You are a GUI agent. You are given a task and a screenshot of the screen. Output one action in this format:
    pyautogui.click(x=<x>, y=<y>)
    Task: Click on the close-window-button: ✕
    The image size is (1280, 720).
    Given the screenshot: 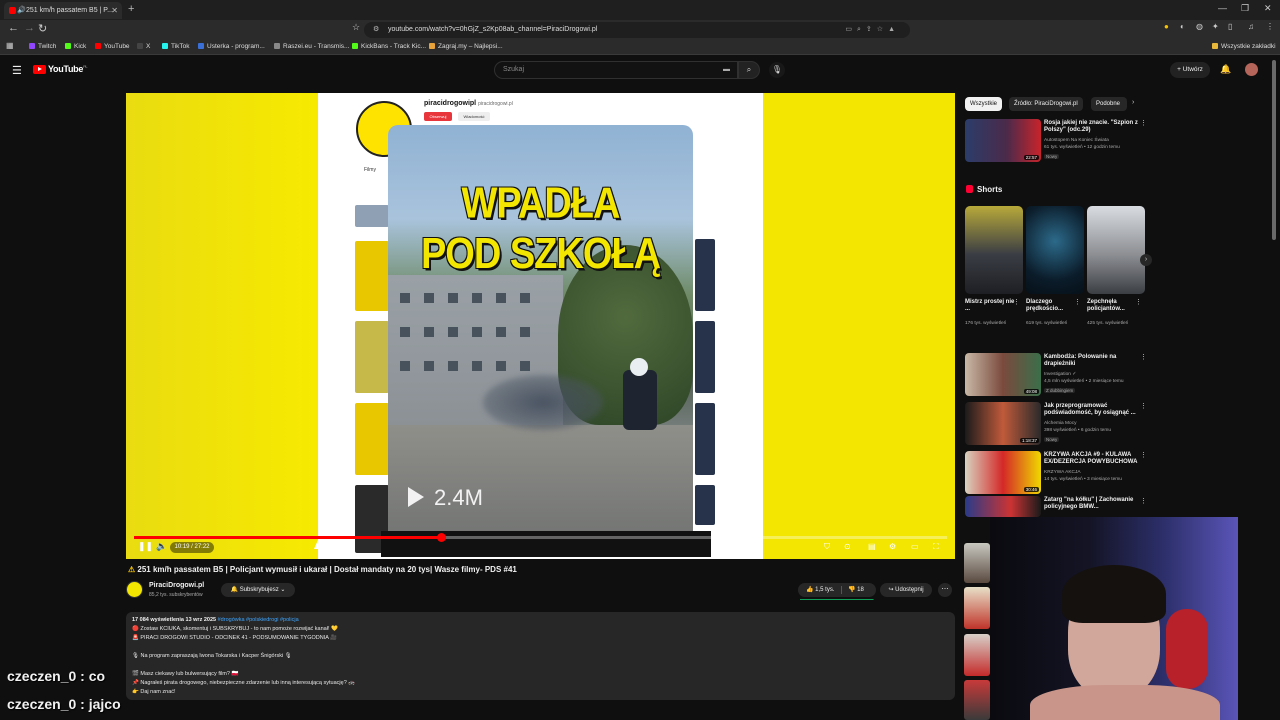 What is the action you would take?
    pyautogui.click(x=1268, y=8)
    